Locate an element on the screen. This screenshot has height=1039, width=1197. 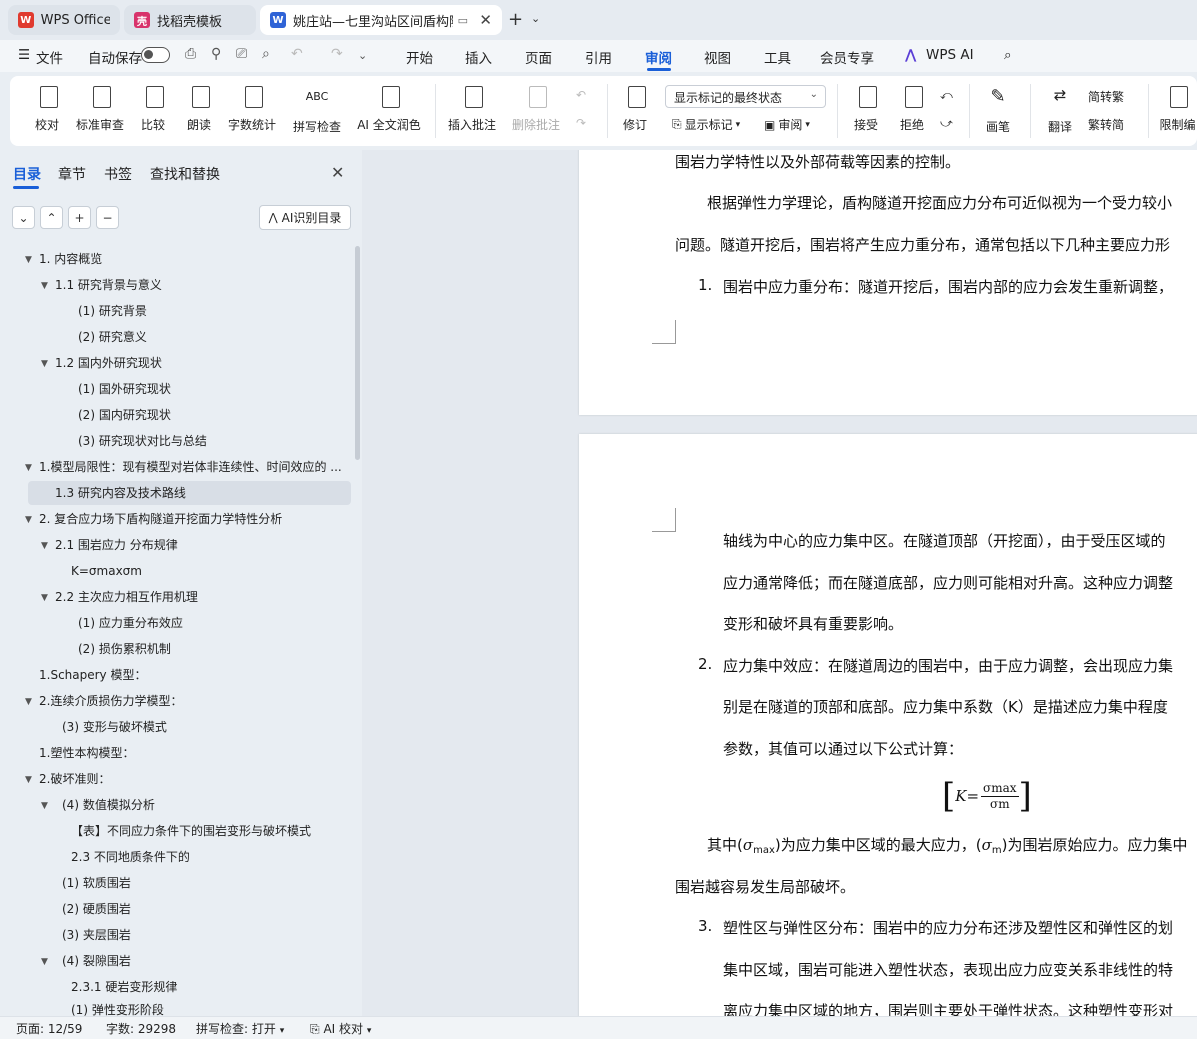
show-markup-button: ⎘ 显示标记 ▾ is located at coordinates (706, 124).